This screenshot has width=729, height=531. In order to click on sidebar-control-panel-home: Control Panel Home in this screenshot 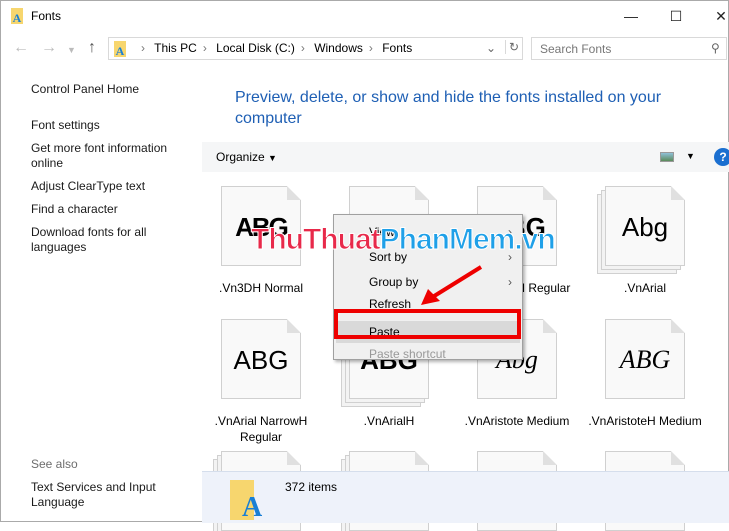, I will do `click(111, 89)`.